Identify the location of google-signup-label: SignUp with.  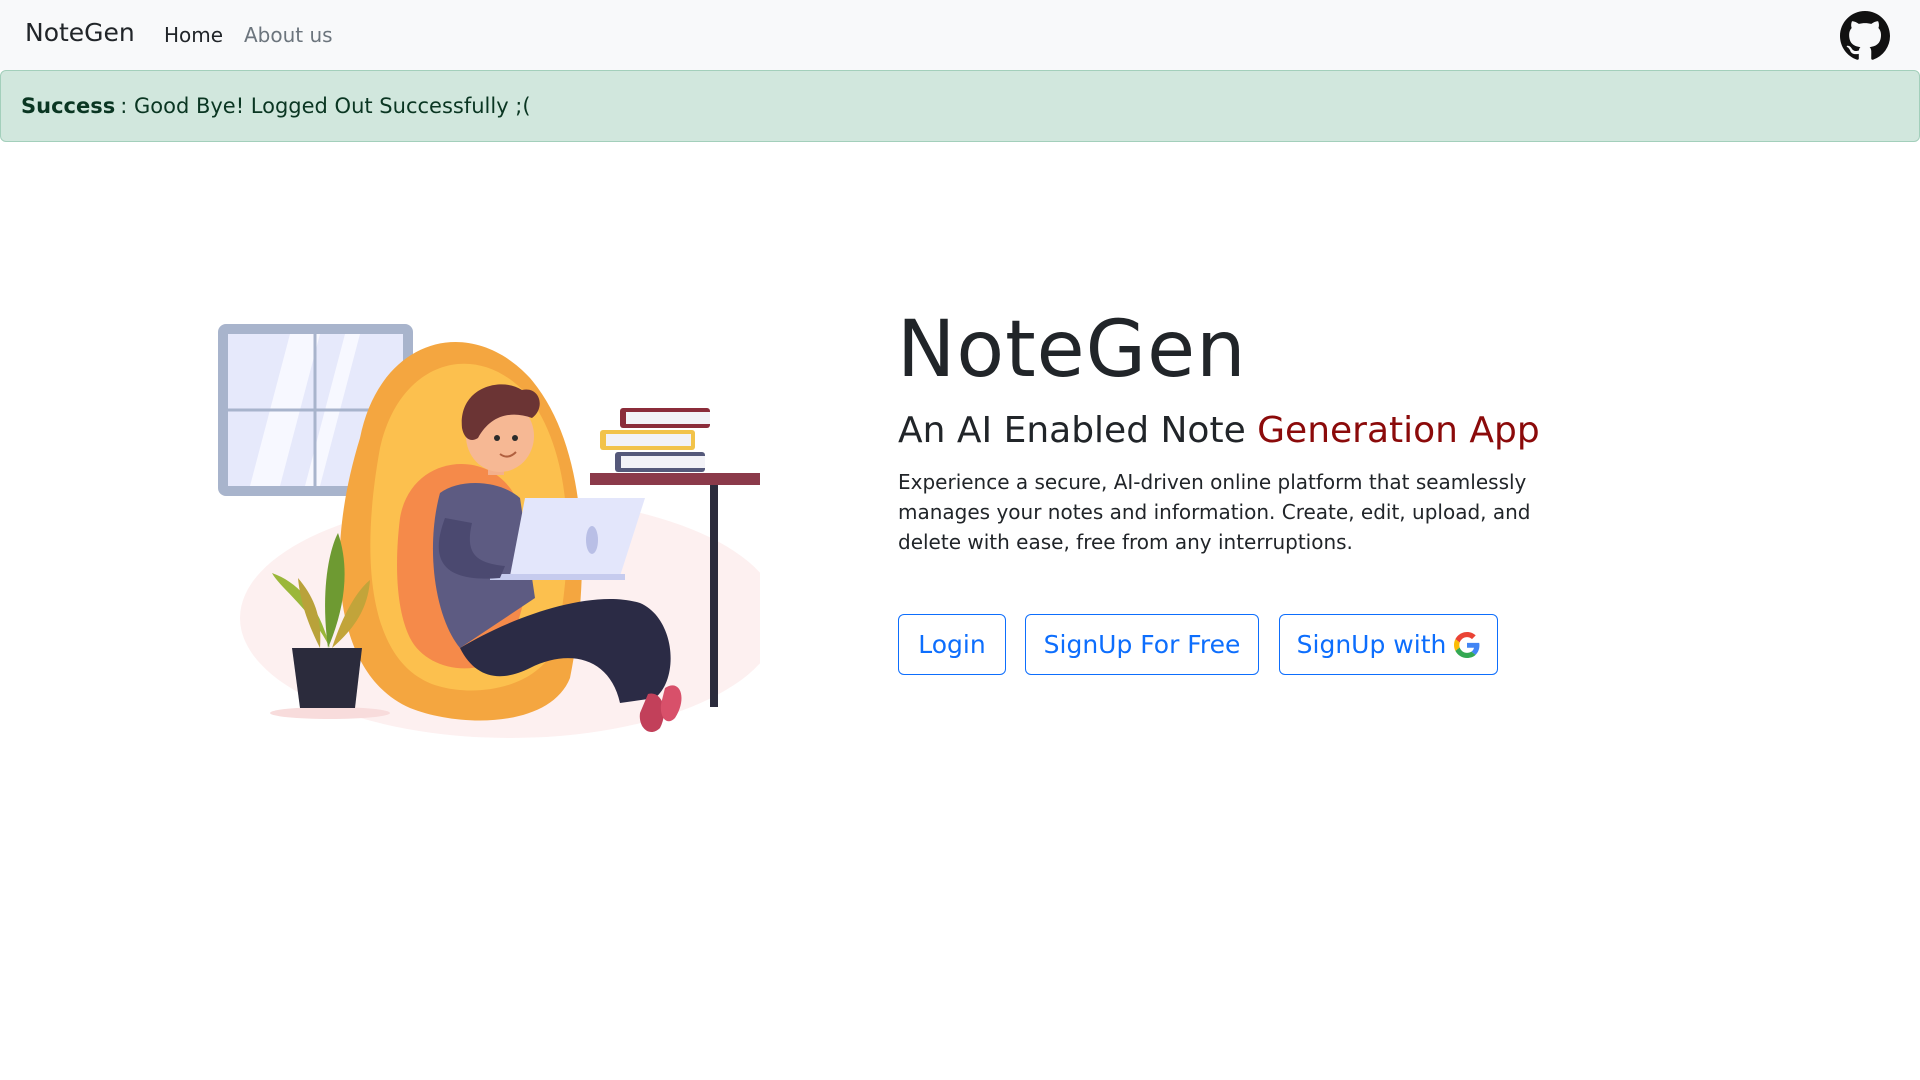
(1371, 644).